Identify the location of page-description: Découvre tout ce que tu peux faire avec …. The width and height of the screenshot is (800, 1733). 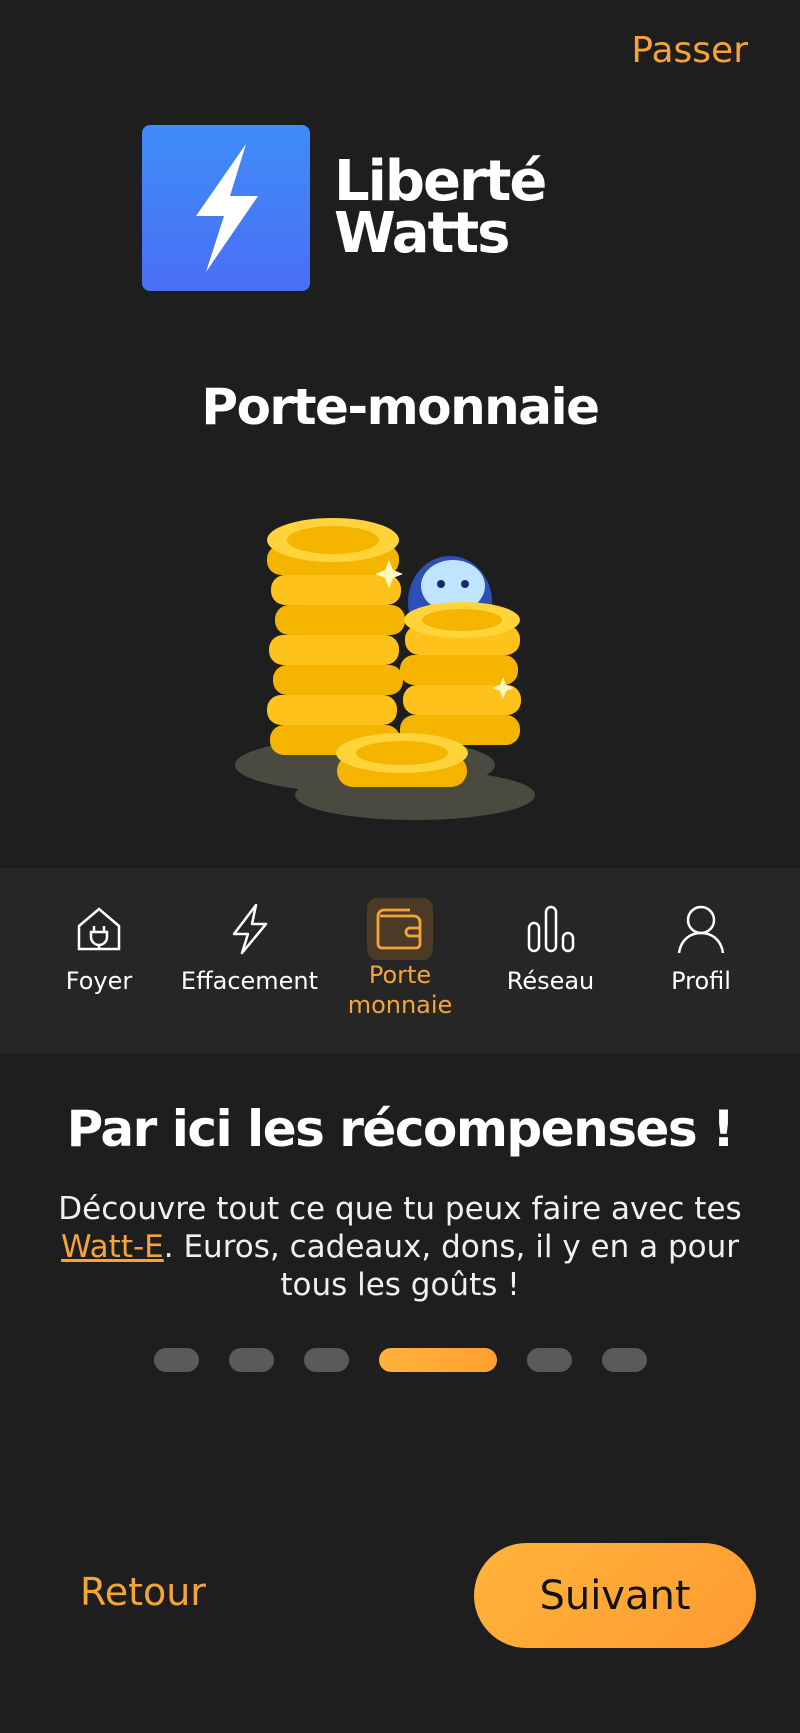
(400, 1247).